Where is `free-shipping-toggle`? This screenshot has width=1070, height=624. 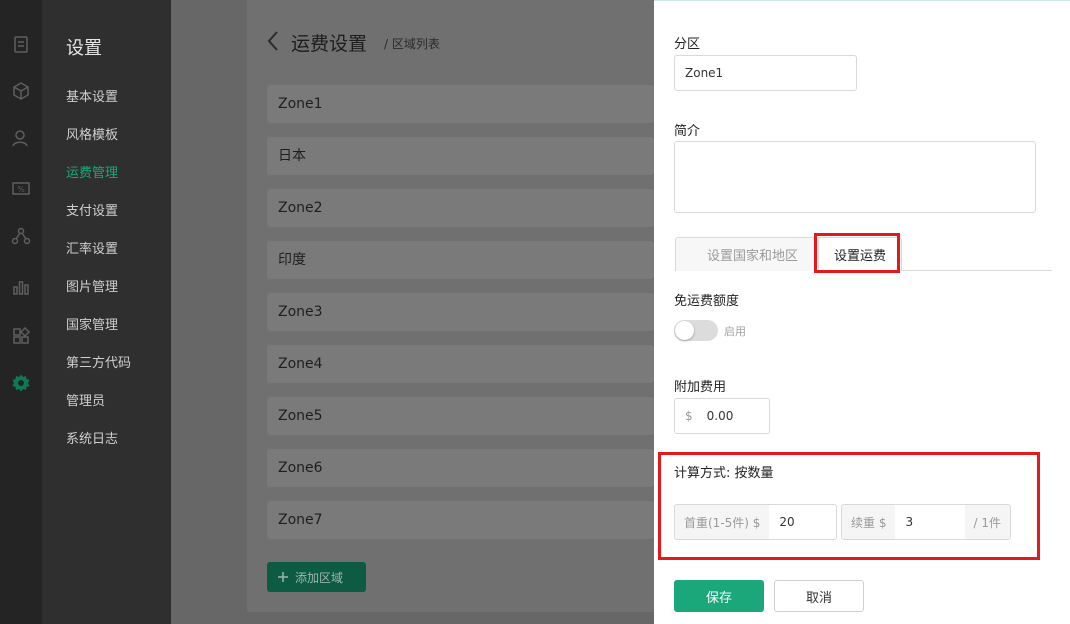
free-shipping-toggle is located at coordinates (696, 330).